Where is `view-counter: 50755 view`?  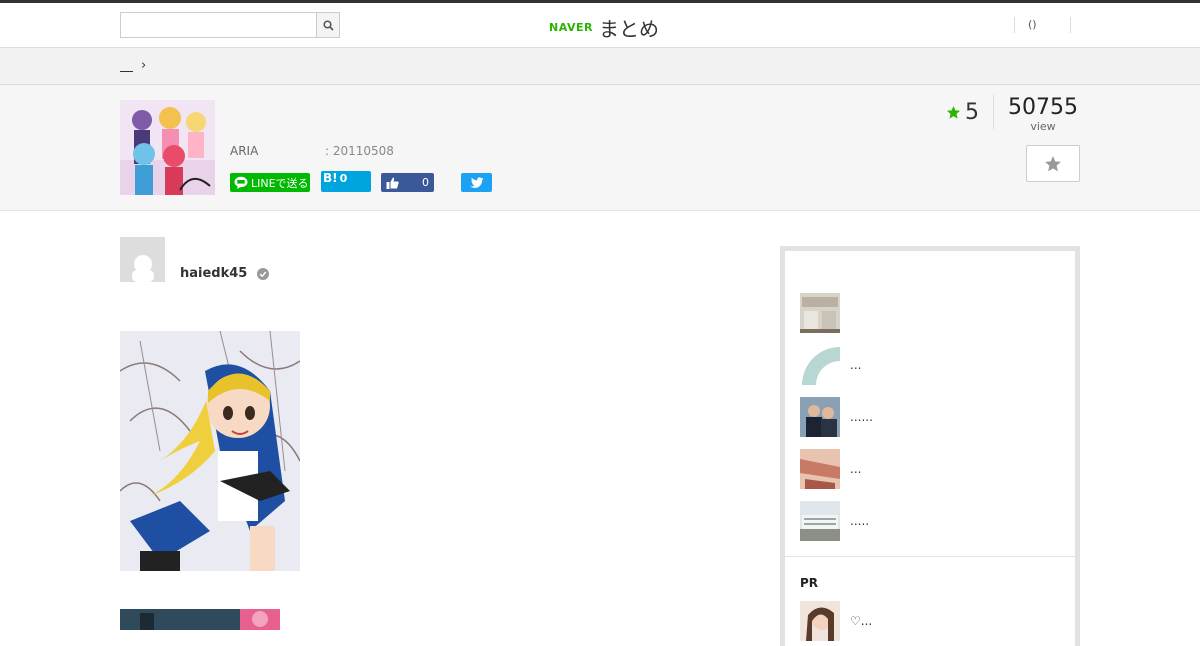
view-counter: 50755 view is located at coordinates (1036, 114).